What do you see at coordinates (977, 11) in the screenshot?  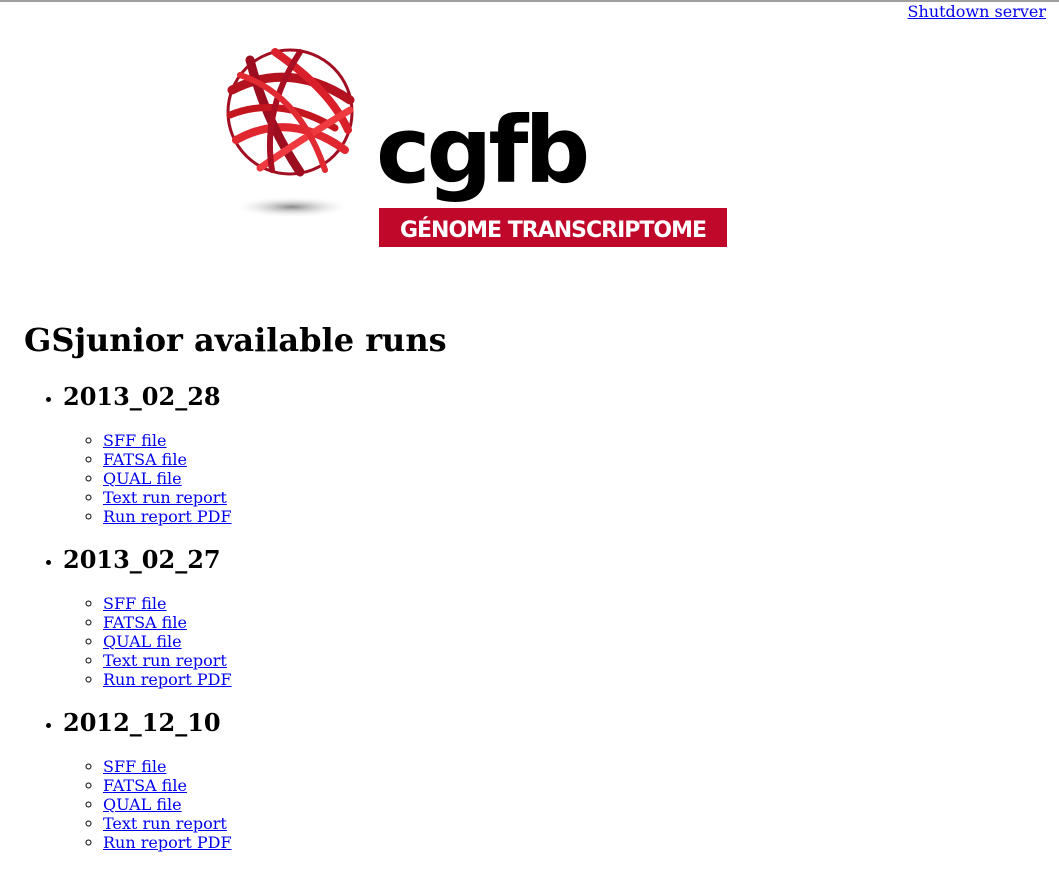 I see `shutdown-server-link: Shutdown server` at bounding box center [977, 11].